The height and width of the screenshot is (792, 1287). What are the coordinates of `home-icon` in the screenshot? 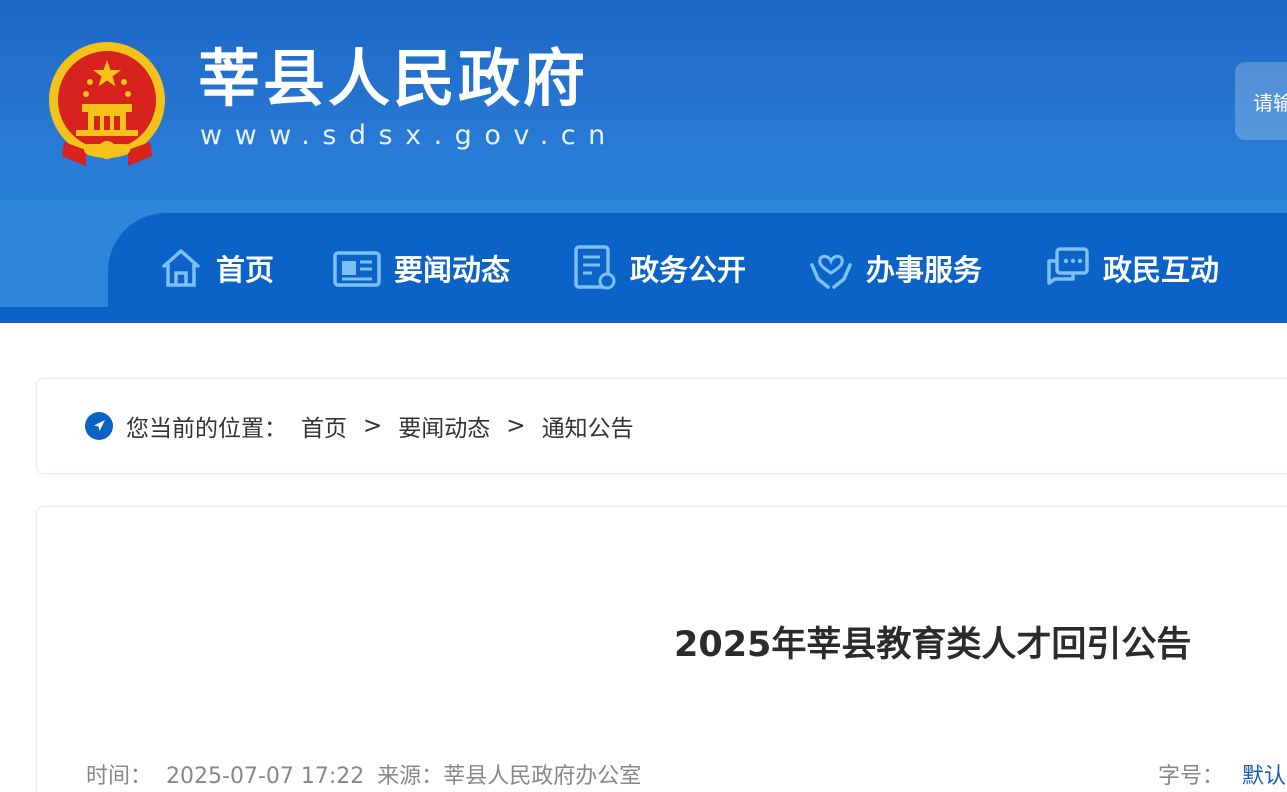 It's located at (181, 268).